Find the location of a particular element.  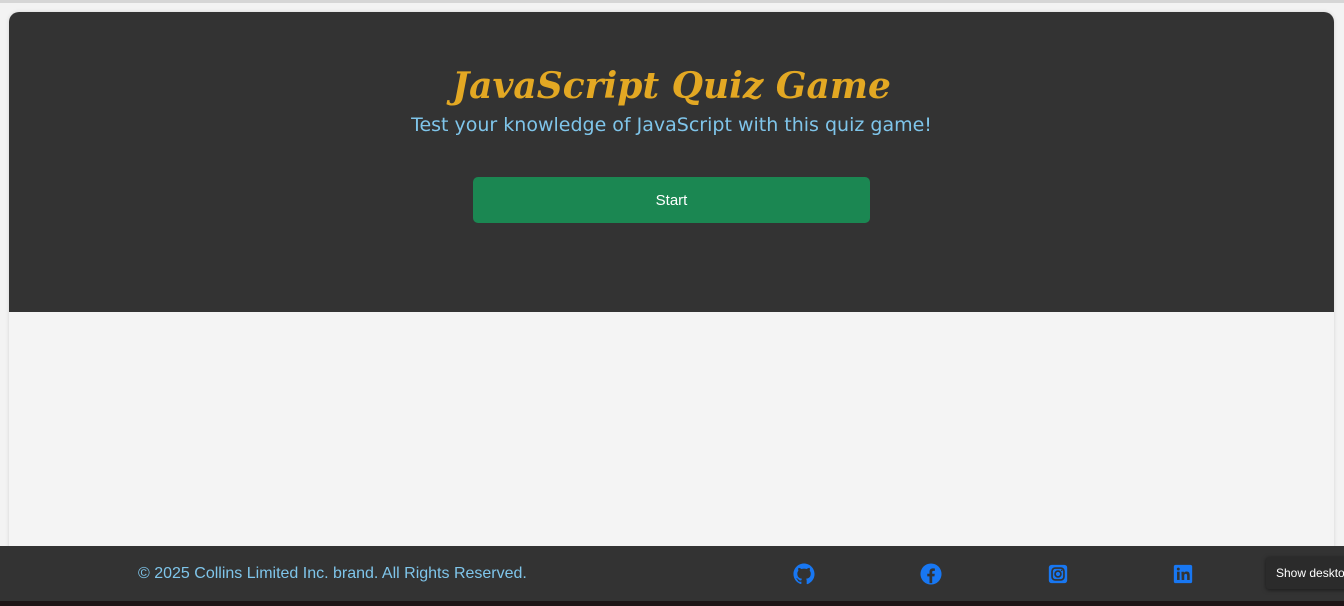

top-border is located at coordinates (672, 1).